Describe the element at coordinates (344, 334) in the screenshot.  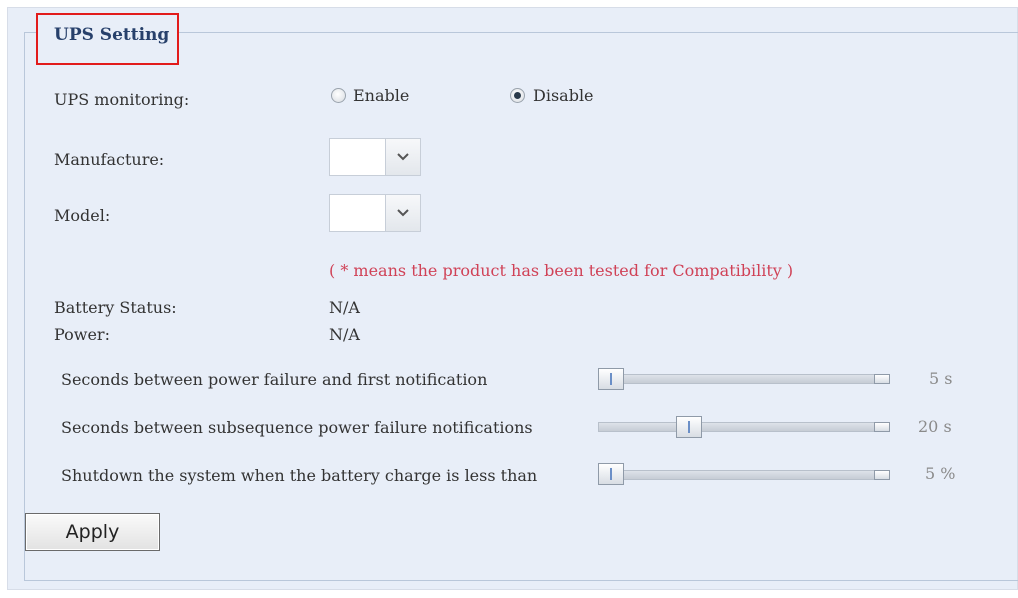
I see `power-value: N/A` at that location.